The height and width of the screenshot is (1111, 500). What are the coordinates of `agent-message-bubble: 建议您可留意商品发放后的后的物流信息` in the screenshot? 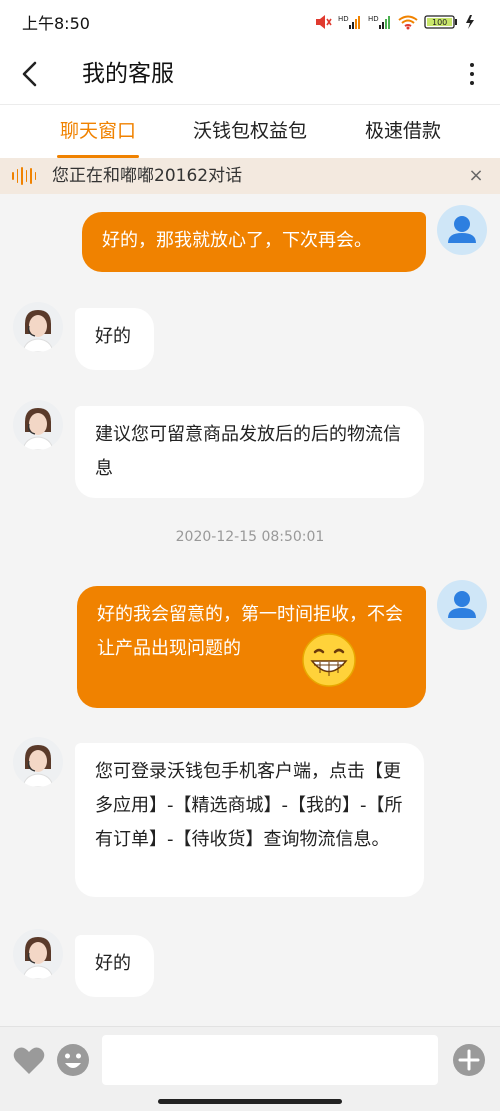 It's located at (249, 452).